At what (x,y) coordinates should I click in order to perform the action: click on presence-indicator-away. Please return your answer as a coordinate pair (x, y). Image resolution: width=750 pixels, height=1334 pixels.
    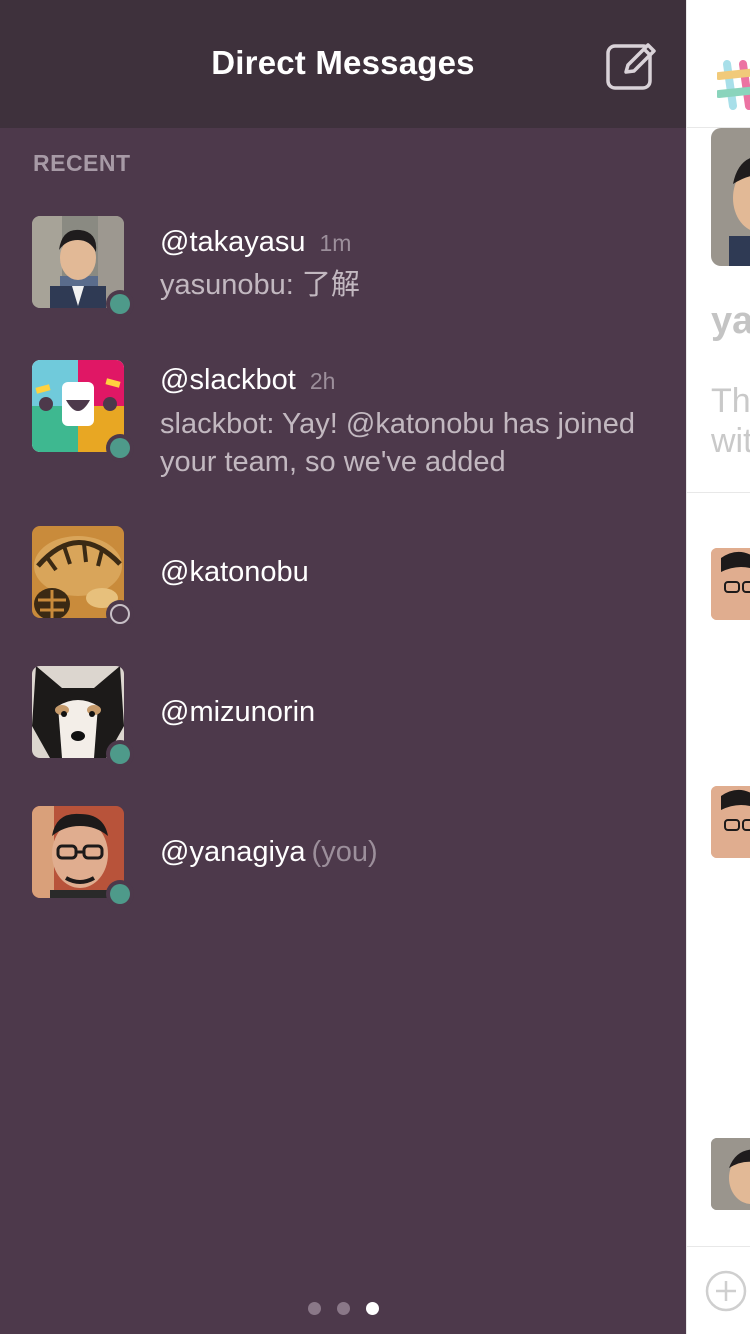
    Looking at the image, I should click on (120, 614).